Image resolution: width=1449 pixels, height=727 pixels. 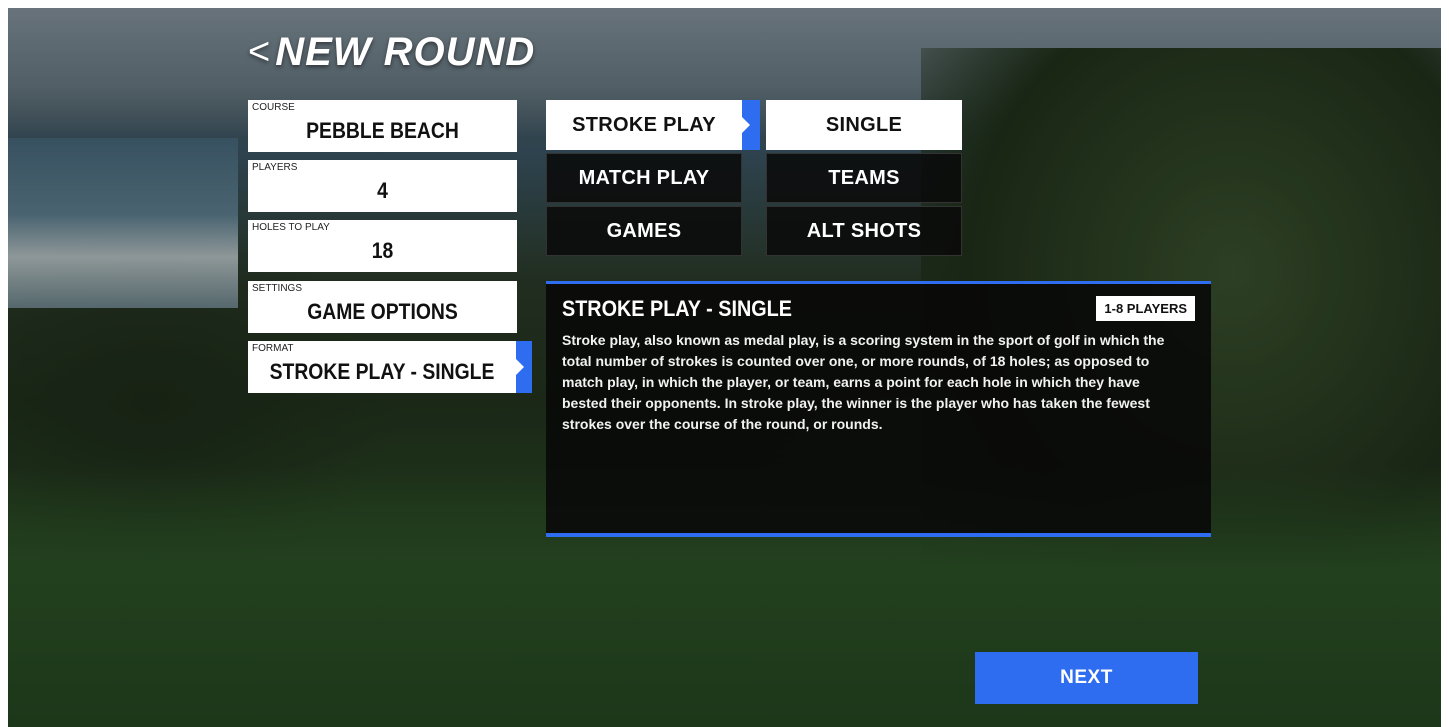 I want to click on format-label: FORMAT, so click(x=273, y=348).